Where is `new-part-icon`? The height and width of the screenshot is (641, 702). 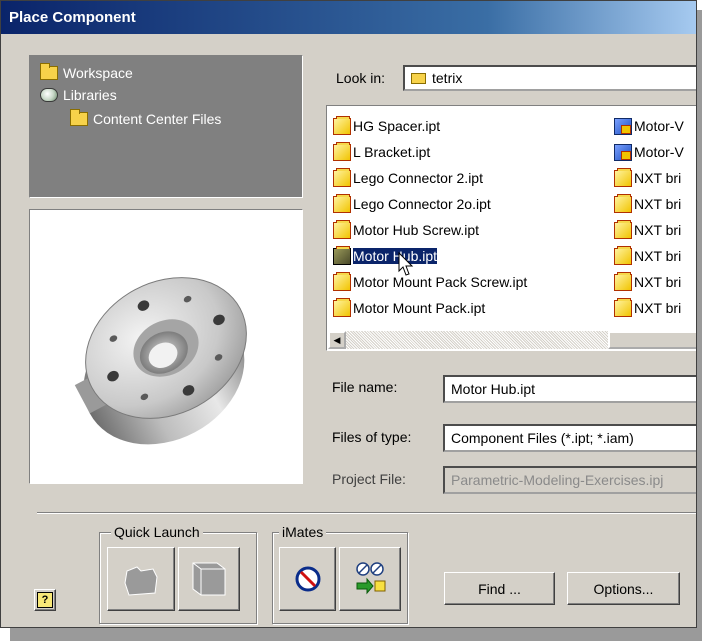
new-part-icon is located at coordinates (141, 581).